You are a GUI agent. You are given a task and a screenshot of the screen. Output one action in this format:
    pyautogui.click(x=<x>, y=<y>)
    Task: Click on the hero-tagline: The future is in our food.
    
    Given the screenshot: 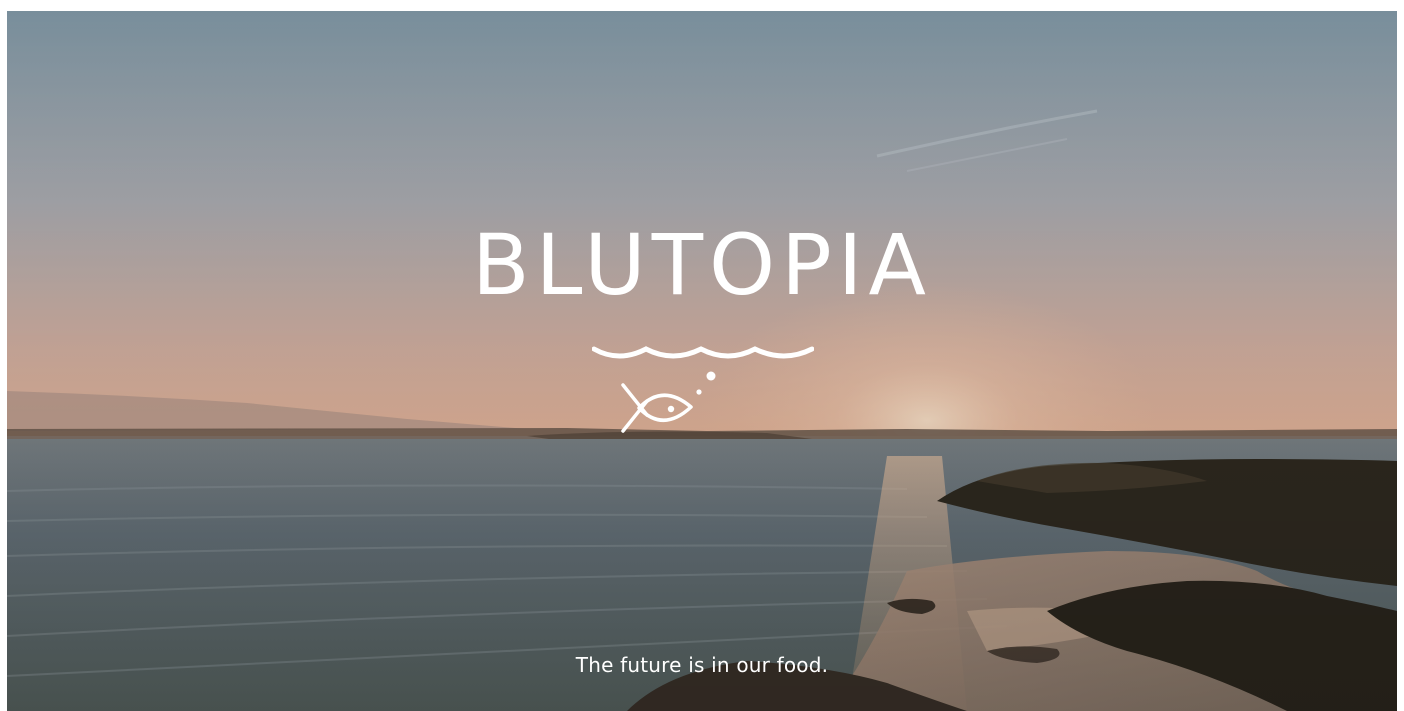 What is the action you would take?
    pyautogui.click(x=702, y=665)
    